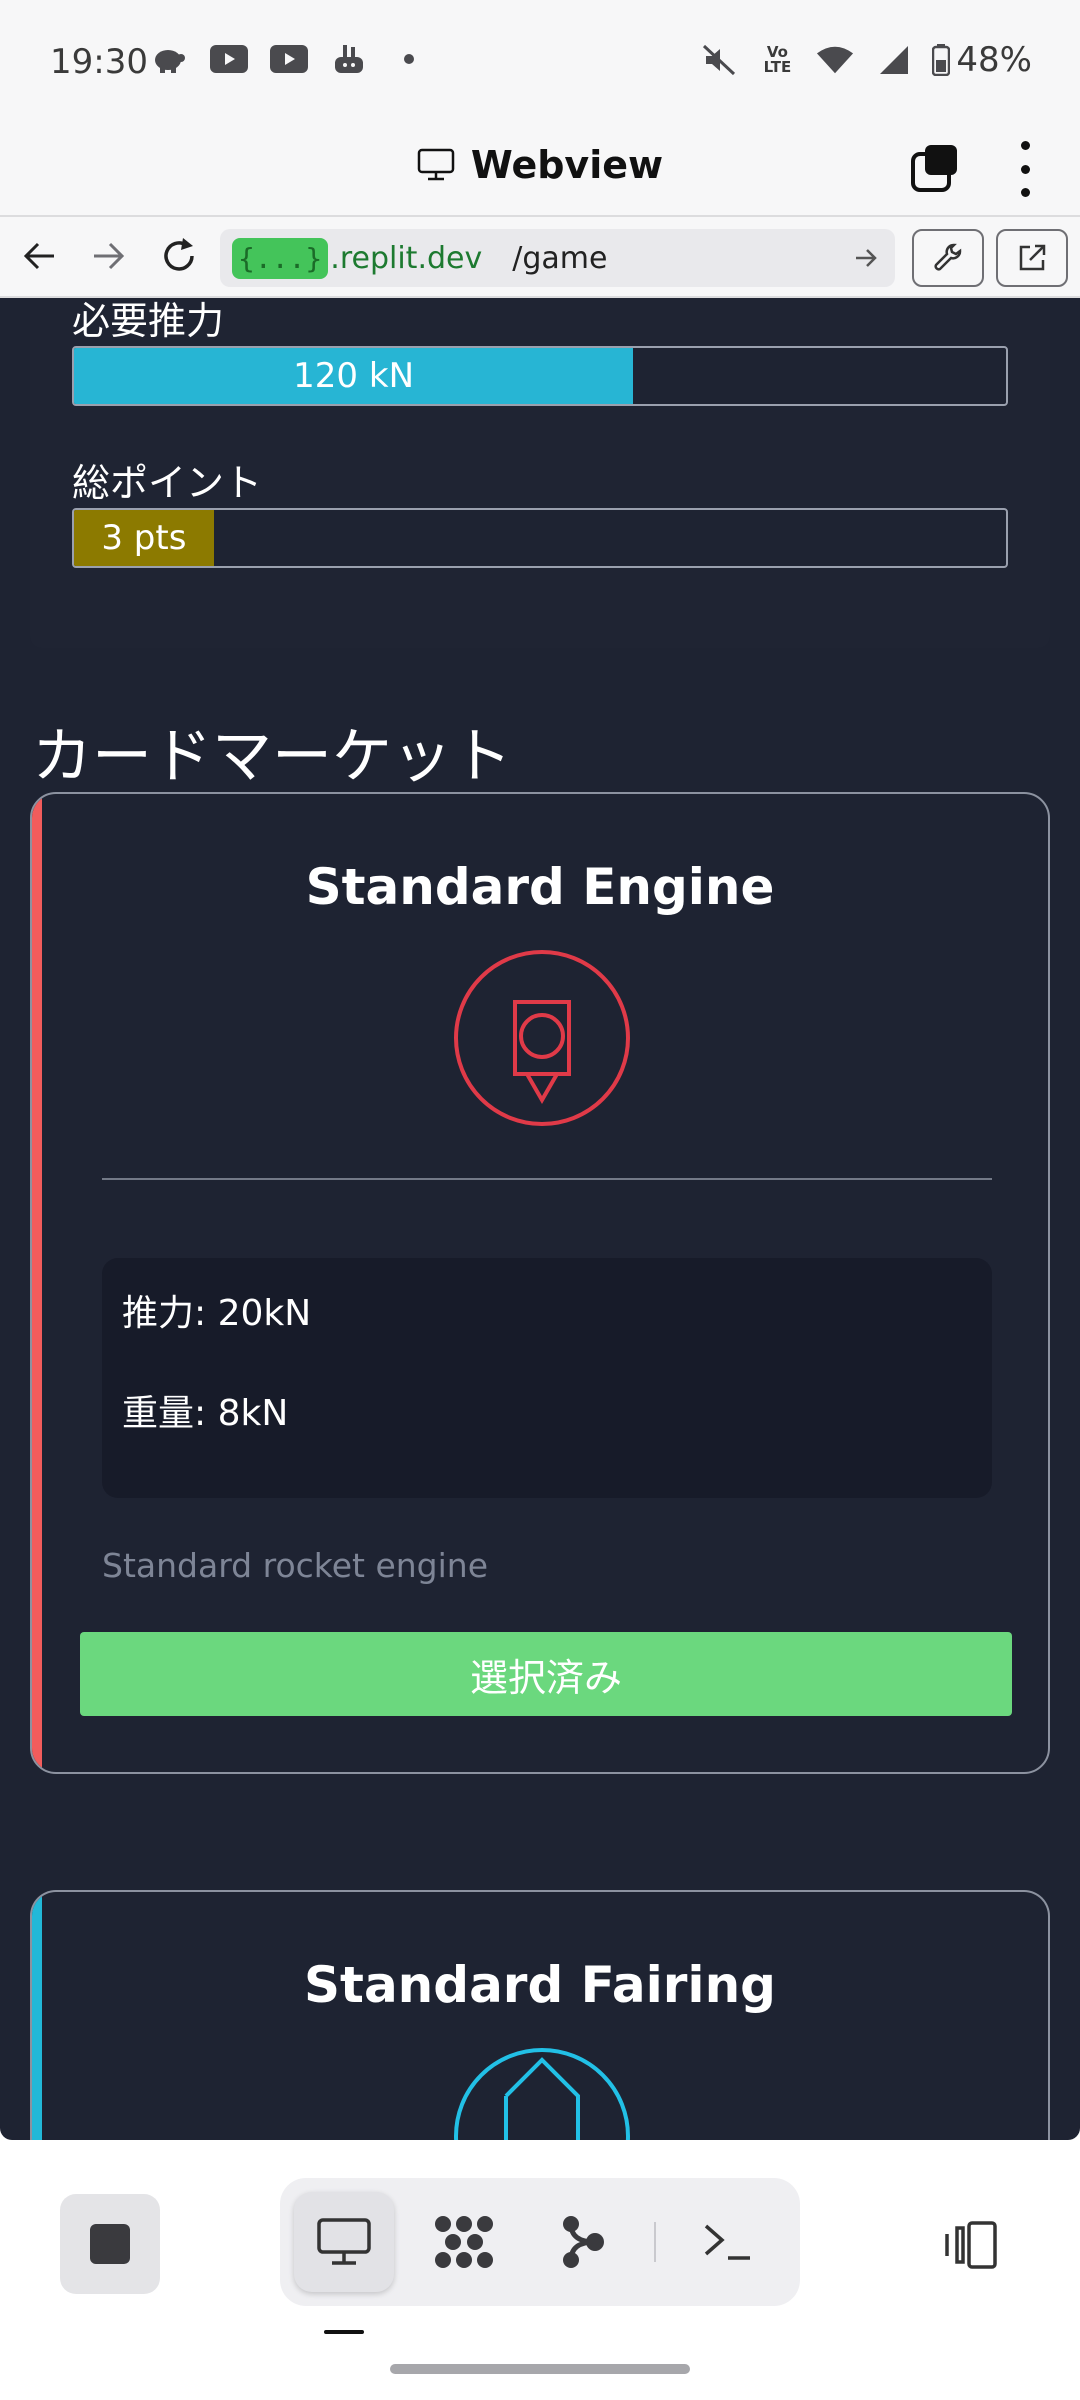  I want to click on thrust-value: 120 kN, so click(353, 376).